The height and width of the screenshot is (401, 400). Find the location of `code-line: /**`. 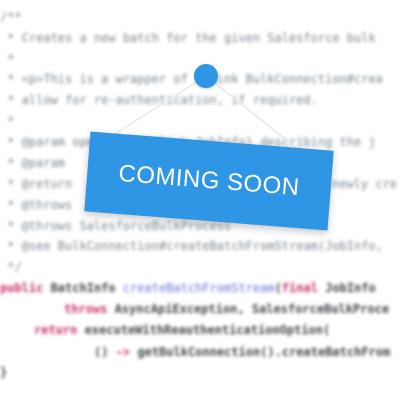

code-line: /** is located at coordinates (11, 17).